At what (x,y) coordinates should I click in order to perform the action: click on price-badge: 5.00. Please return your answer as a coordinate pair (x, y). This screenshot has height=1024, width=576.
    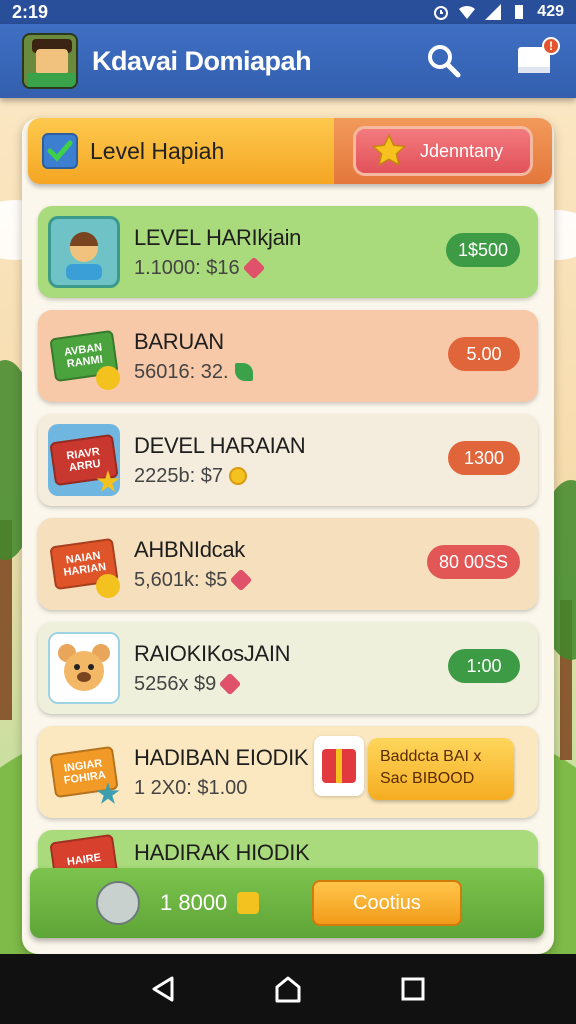
    Looking at the image, I should click on (484, 354).